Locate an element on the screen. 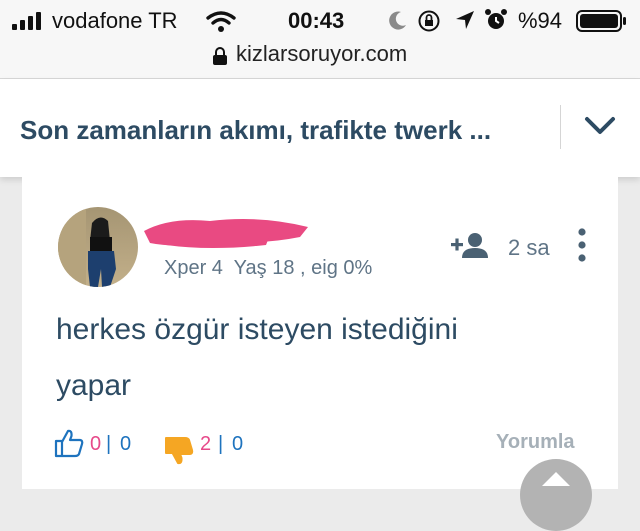  url-bar: kizlarsoruyor.com is located at coordinates (320, 59).